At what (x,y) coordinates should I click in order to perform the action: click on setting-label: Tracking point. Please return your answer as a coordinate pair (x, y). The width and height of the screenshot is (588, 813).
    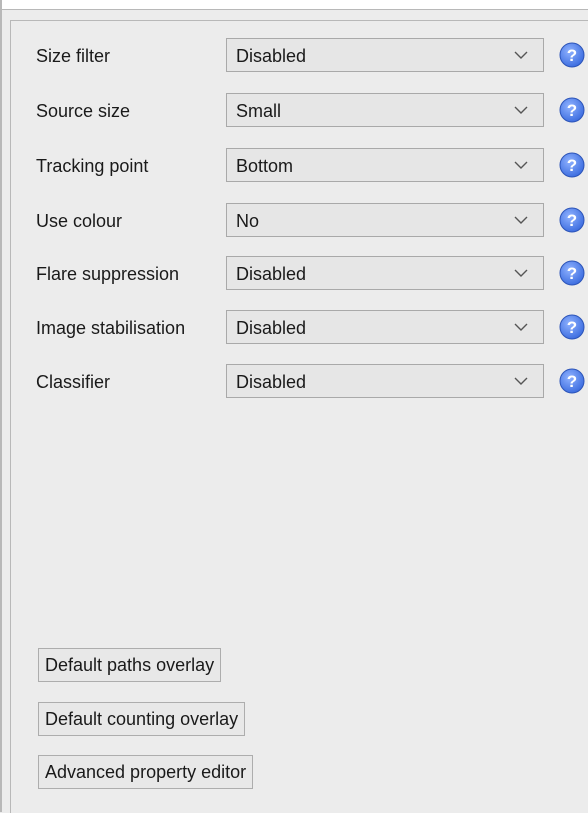
    Looking at the image, I should click on (92, 166).